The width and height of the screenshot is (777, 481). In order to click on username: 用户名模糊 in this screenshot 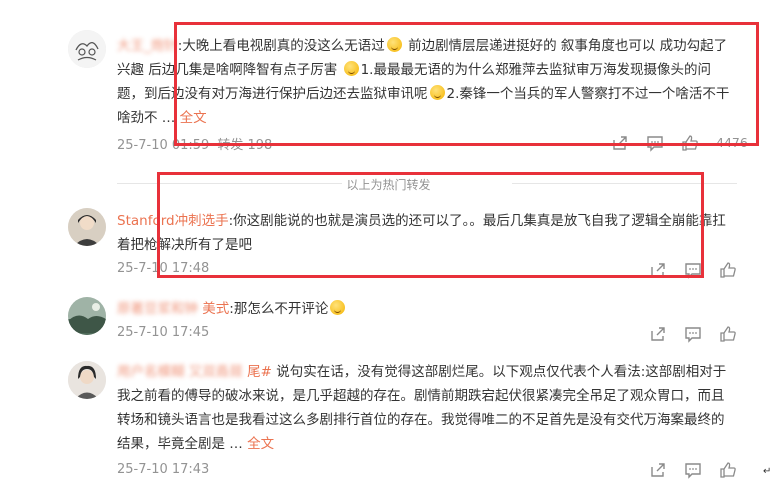, I will do `click(151, 372)`.